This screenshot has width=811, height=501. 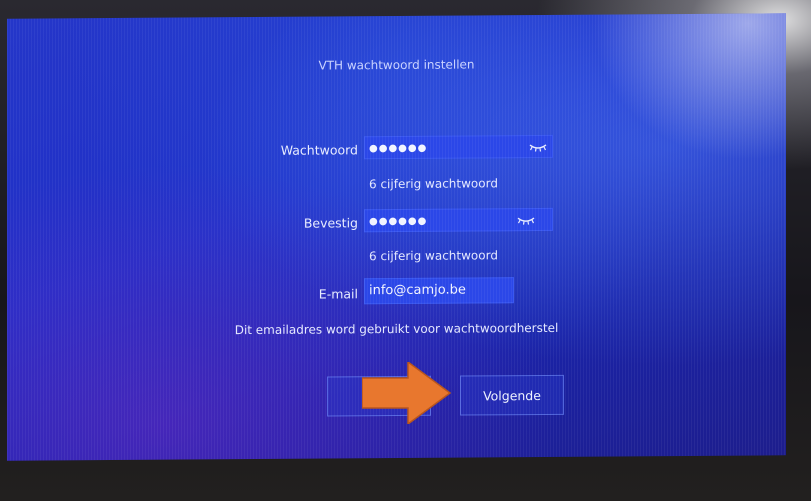 I want to click on password-hint: 6 cijferig wachtwoord, so click(x=433, y=184).